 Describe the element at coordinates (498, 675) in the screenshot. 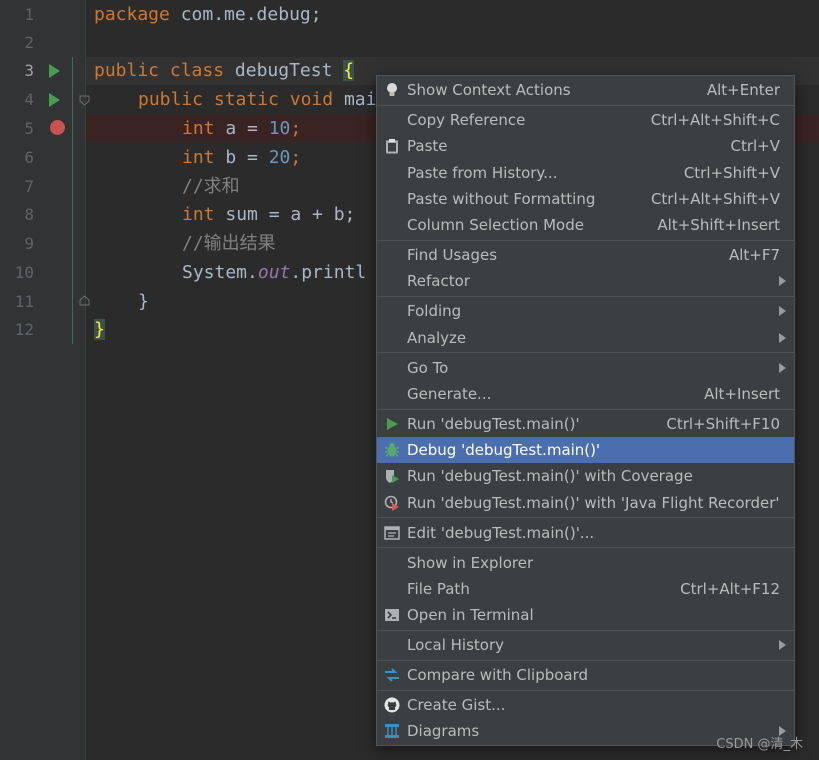

I see `menu-item-label: Compare with Clipboard` at that location.